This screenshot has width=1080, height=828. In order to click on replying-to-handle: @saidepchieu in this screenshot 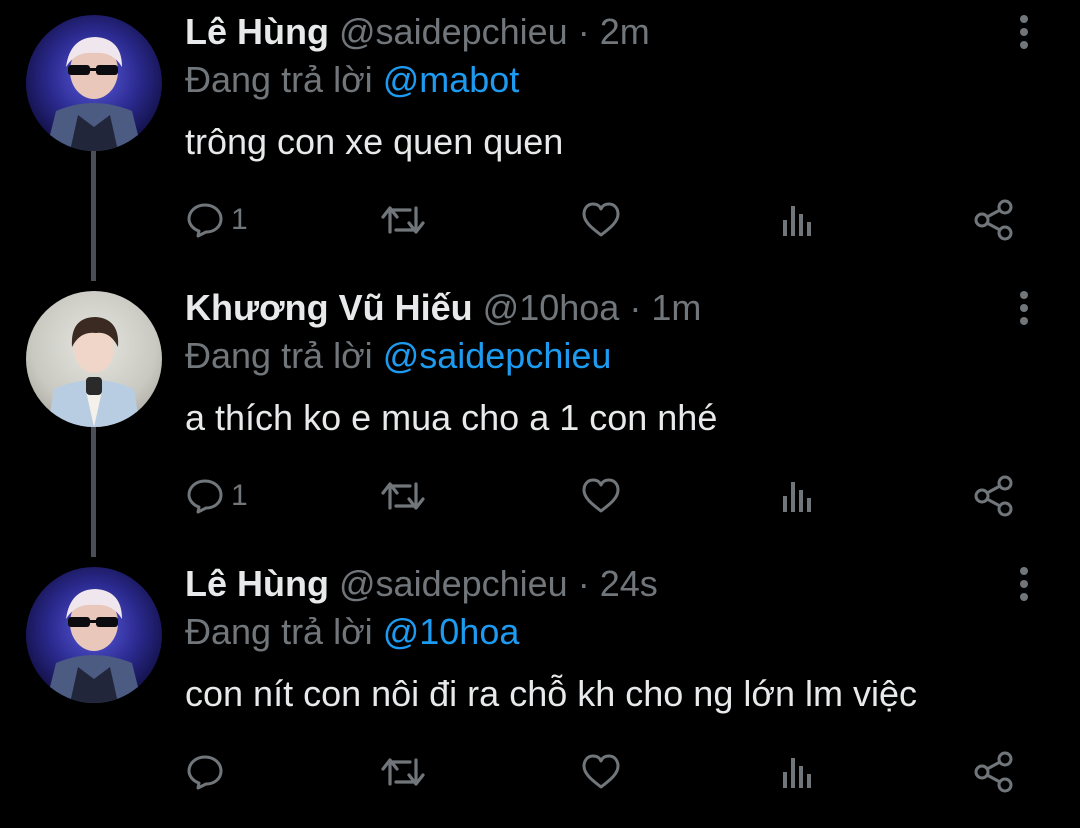, I will do `click(497, 355)`.